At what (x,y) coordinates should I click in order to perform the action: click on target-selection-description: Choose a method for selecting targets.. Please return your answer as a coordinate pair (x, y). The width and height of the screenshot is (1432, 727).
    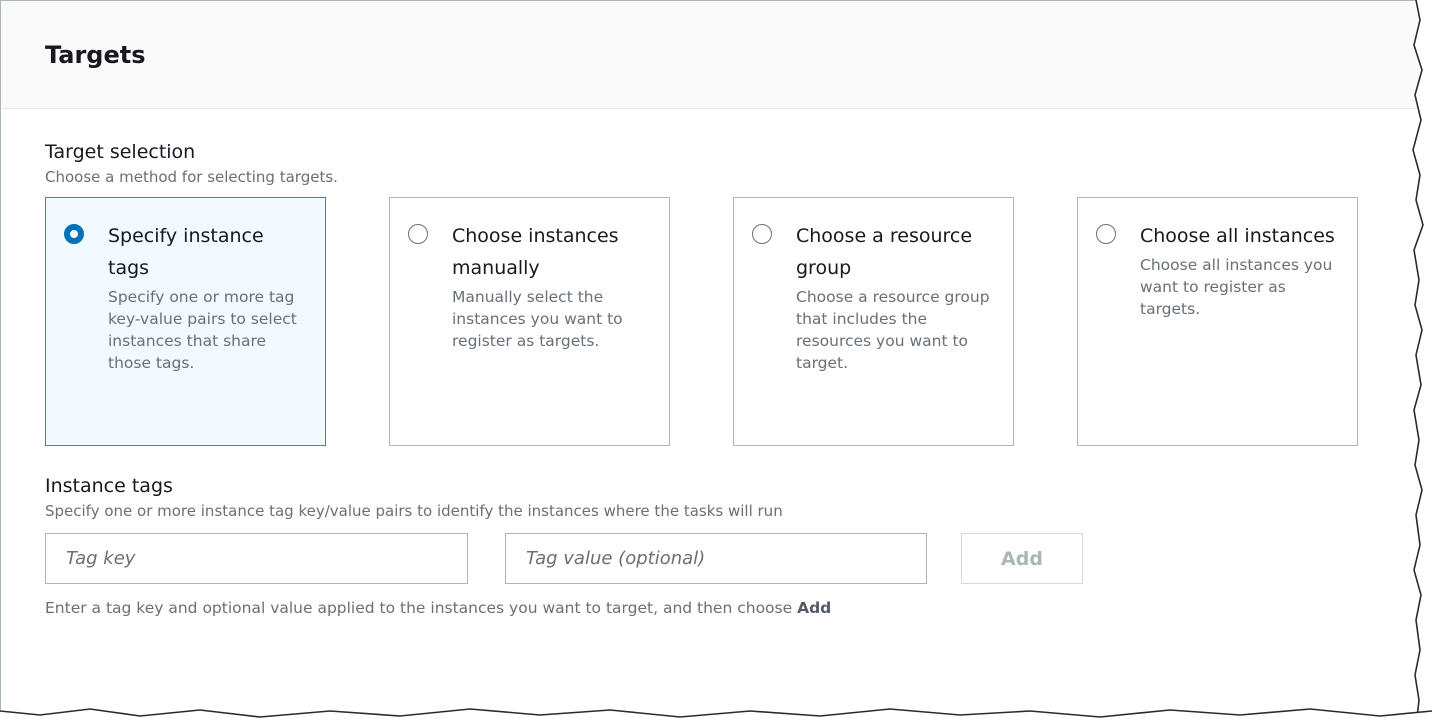
    Looking at the image, I should click on (191, 177).